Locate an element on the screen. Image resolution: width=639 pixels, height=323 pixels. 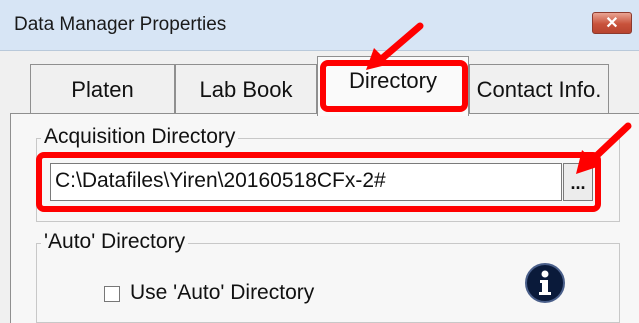
window-title: Data Manager Properties is located at coordinates (120, 24).